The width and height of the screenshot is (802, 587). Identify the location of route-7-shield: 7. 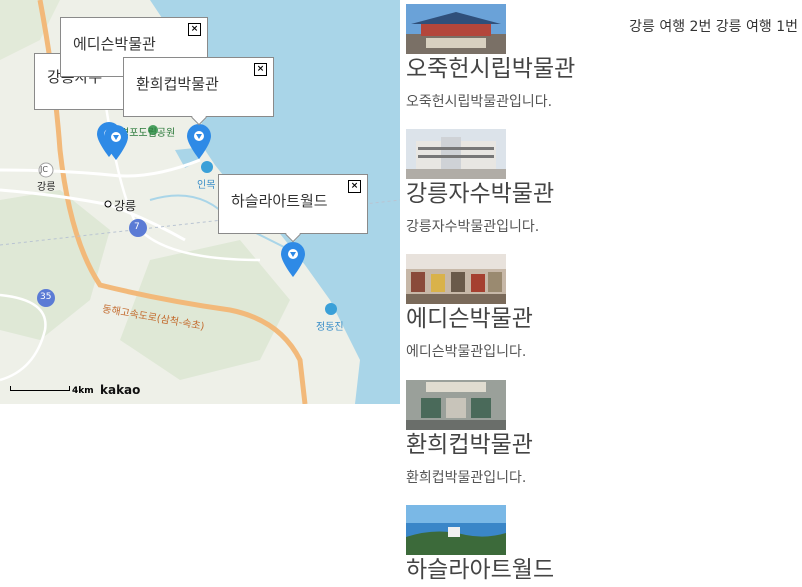
(137, 227).